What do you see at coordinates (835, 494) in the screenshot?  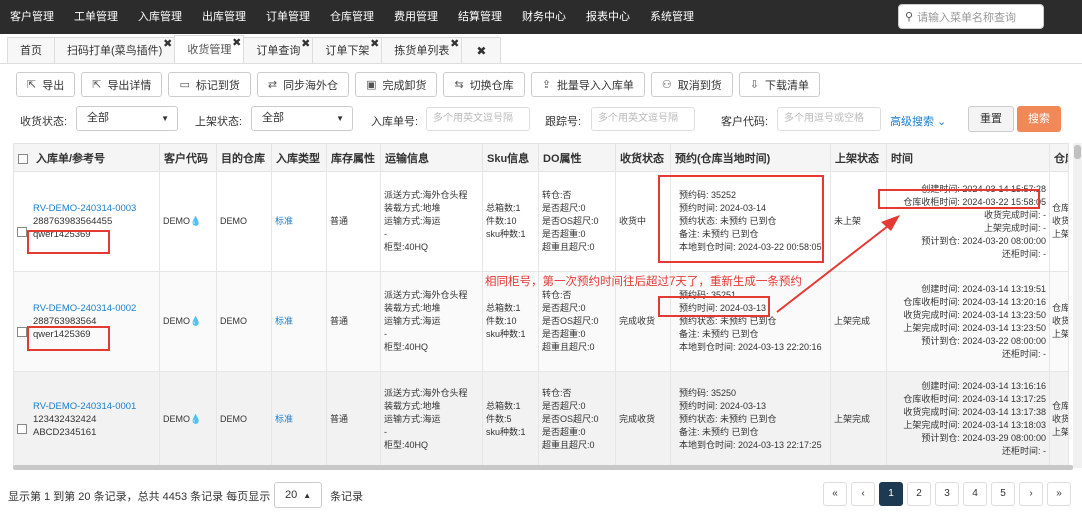 I see `page-button: «` at bounding box center [835, 494].